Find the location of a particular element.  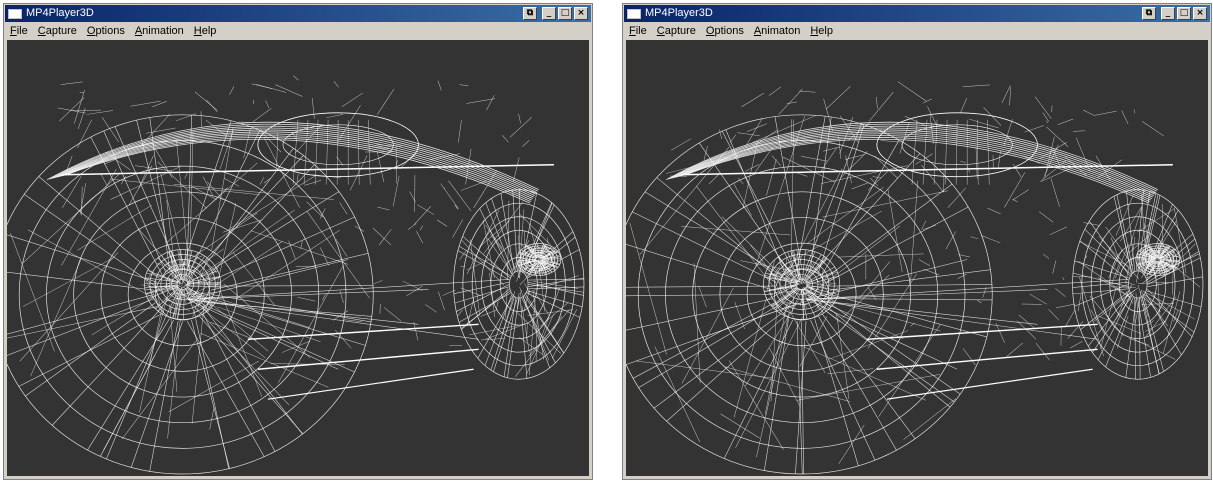

menu-animation: Animaton is located at coordinates (777, 31).